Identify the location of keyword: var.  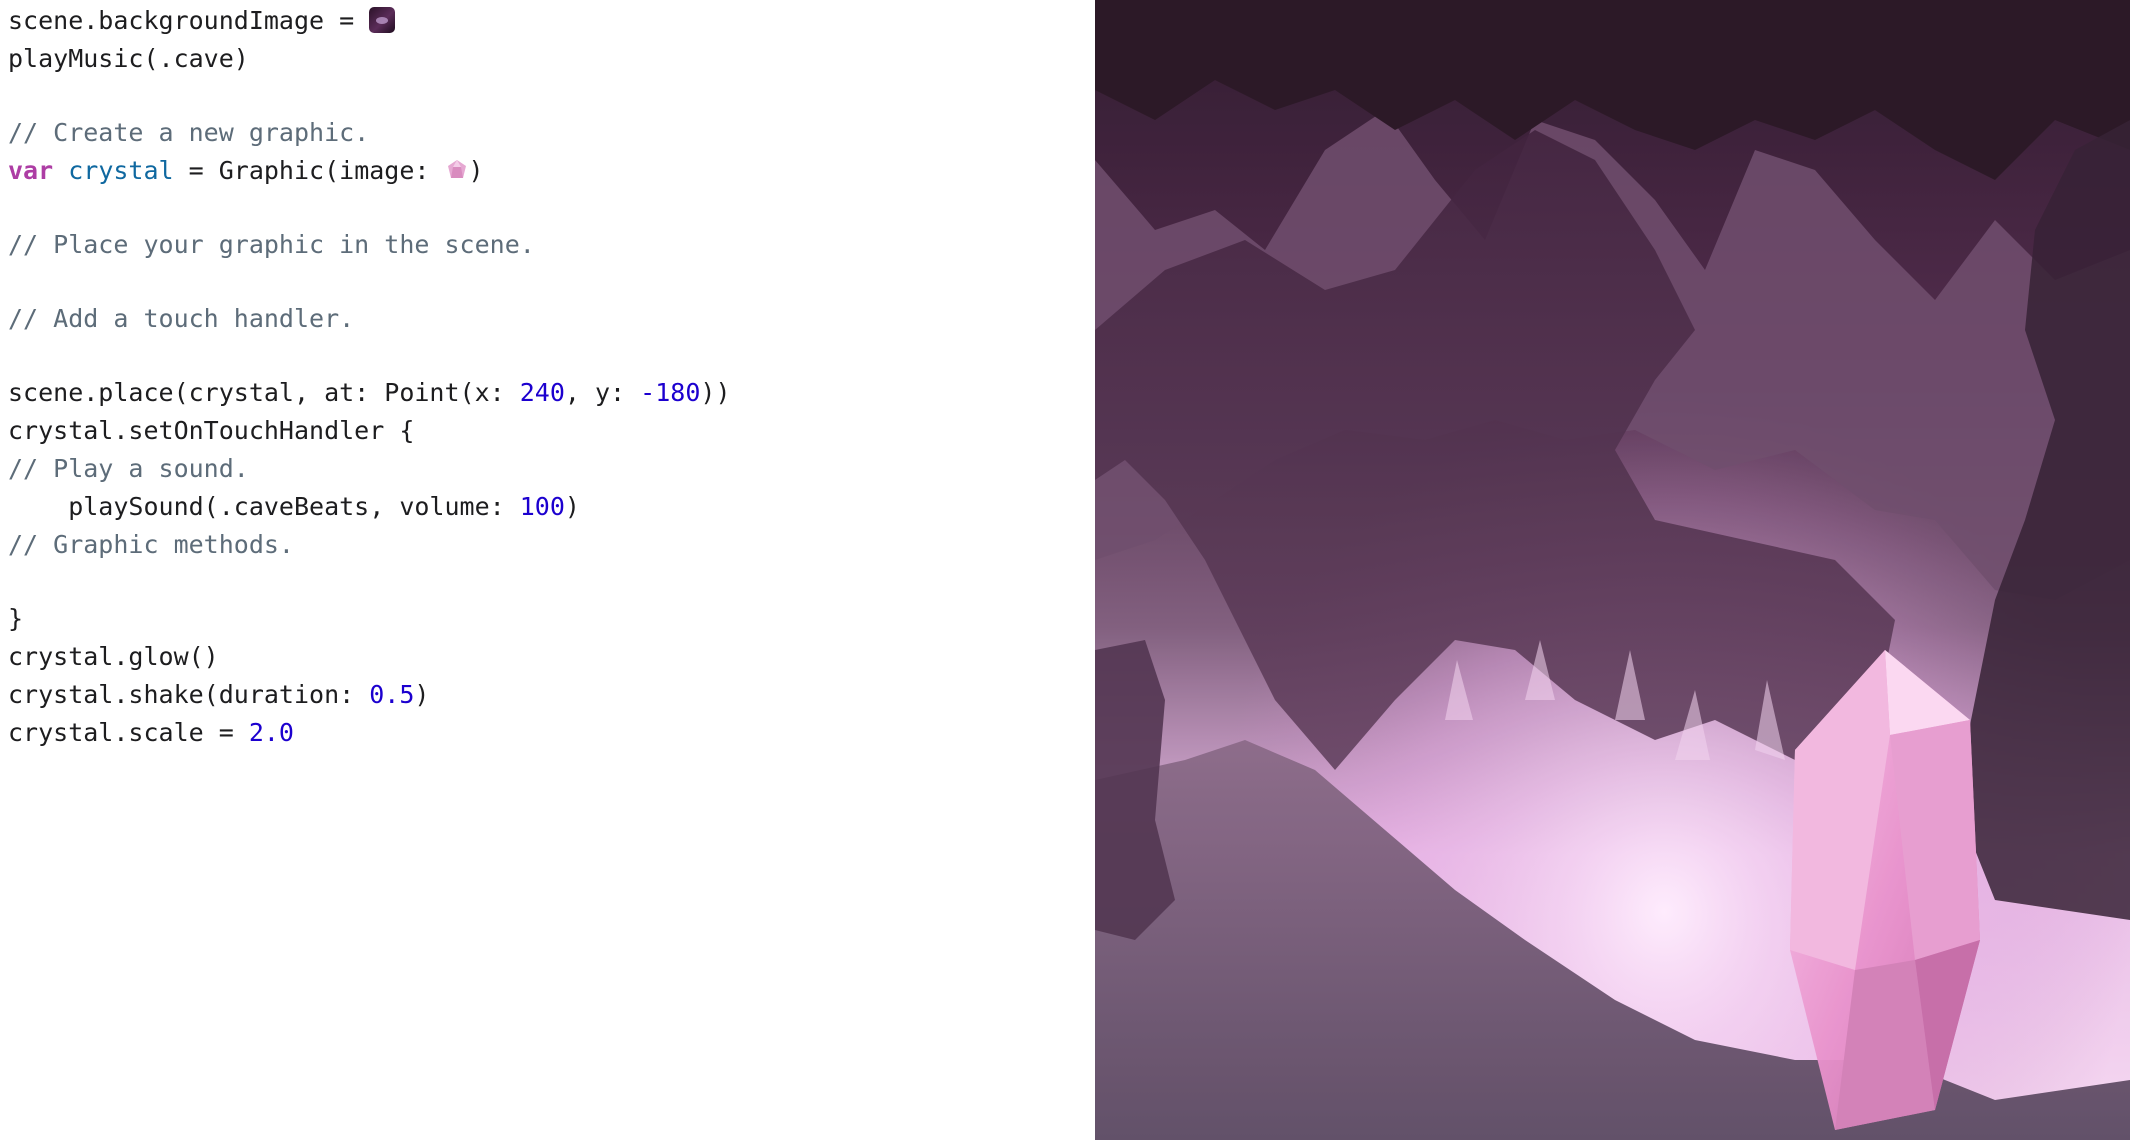
(31, 170).